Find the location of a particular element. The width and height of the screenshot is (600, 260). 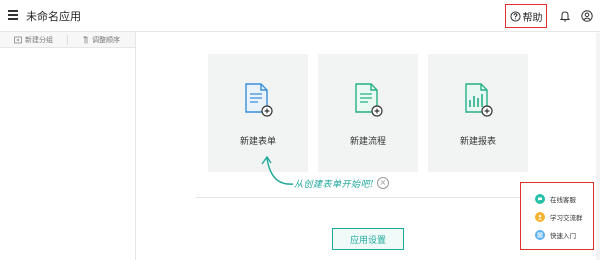

quick-start-item: 快速入门 is located at coordinates (565, 235).